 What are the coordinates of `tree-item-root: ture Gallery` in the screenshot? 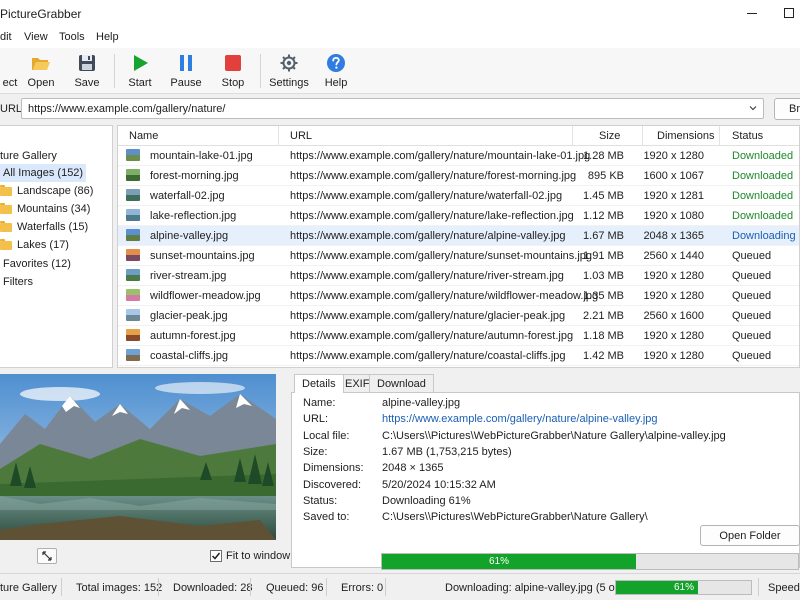 It's located at (28, 156).